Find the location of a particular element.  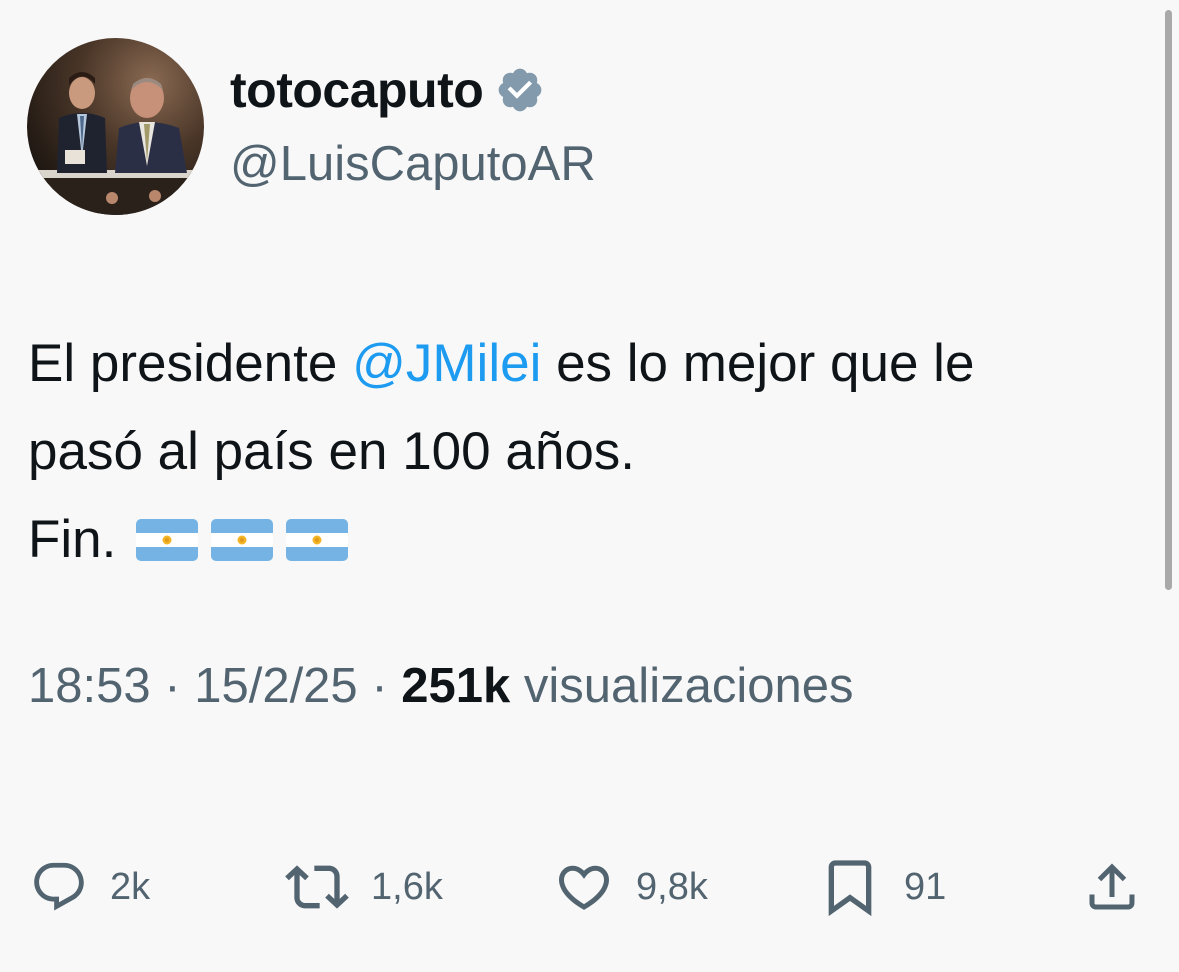

mention-link: @JMilei is located at coordinates (446, 363).